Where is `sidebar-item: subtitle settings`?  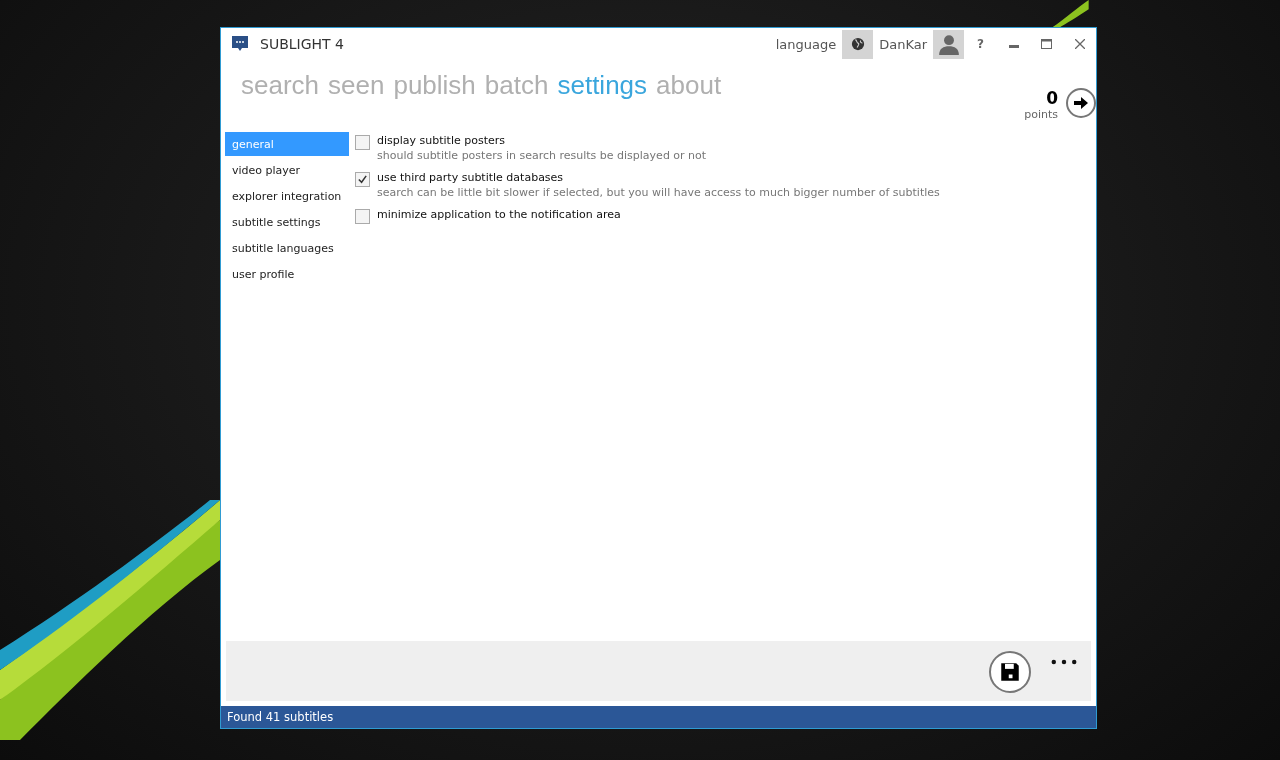 sidebar-item: subtitle settings is located at coordinates (287, 222).